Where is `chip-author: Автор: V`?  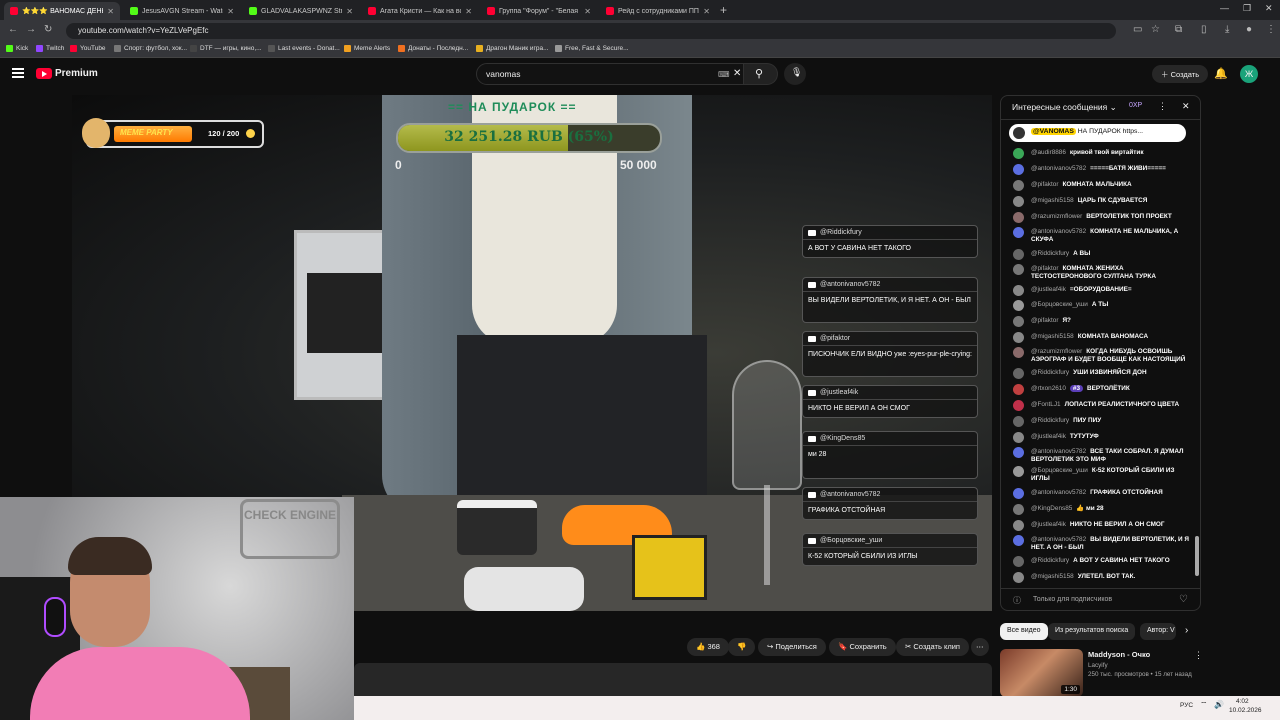
chip-author: Автор: V is located at coordinates (1158, 631).